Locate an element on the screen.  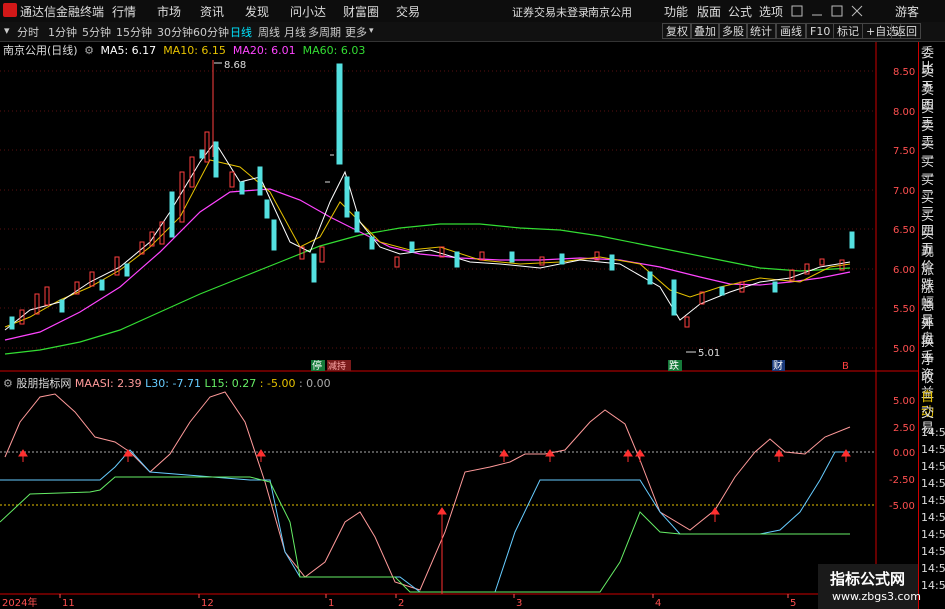
watermark-url: www.zbgs3.com is located at coordinates (876, 596).